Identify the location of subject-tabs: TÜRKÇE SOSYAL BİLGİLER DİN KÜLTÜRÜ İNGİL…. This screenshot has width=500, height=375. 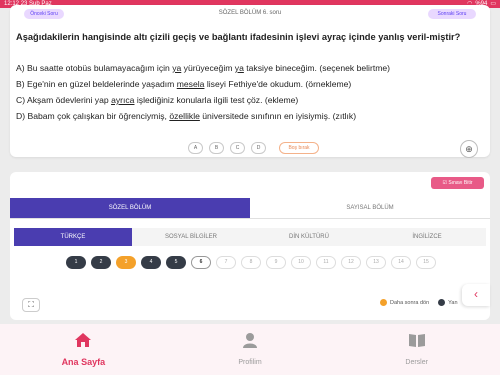
(250, 237).